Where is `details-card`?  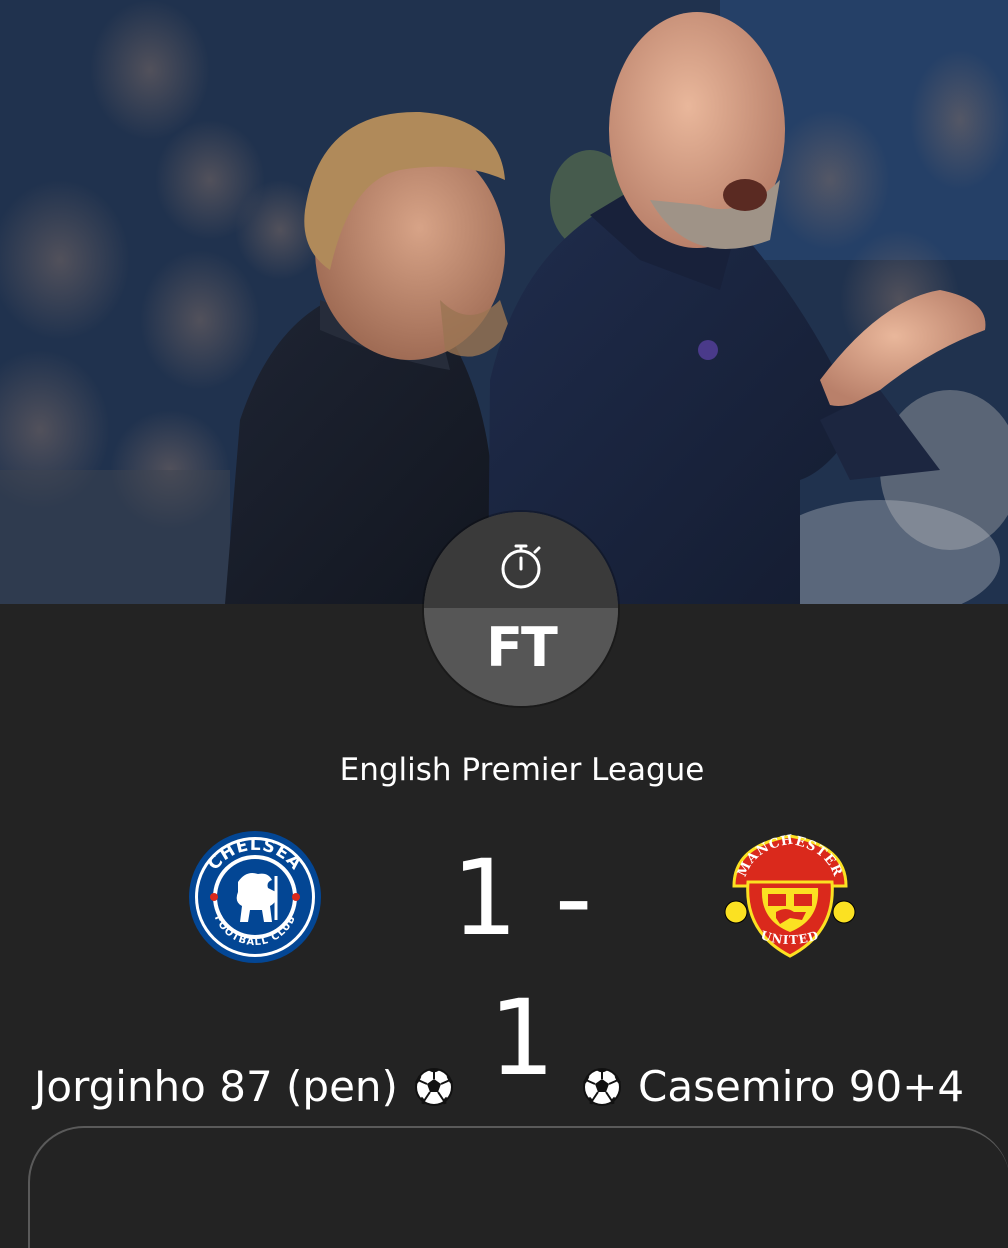 details-card is located at coordinates (518, 1187).